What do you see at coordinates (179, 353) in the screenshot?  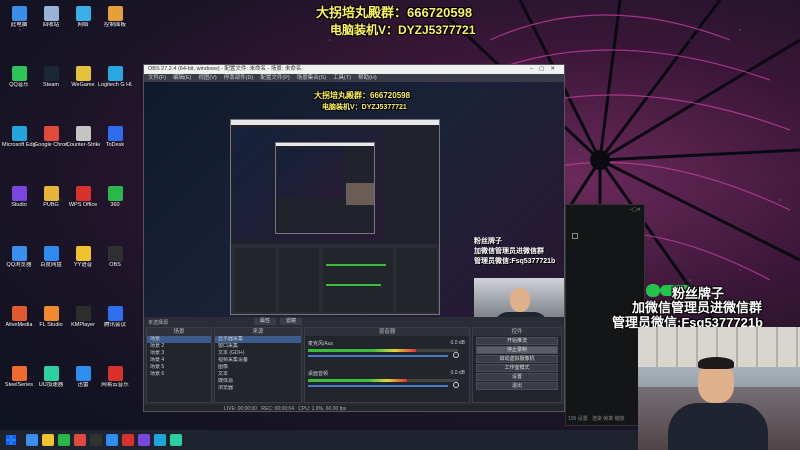 I see `scene-item: 场景 3` at bounding box center [179, 353].